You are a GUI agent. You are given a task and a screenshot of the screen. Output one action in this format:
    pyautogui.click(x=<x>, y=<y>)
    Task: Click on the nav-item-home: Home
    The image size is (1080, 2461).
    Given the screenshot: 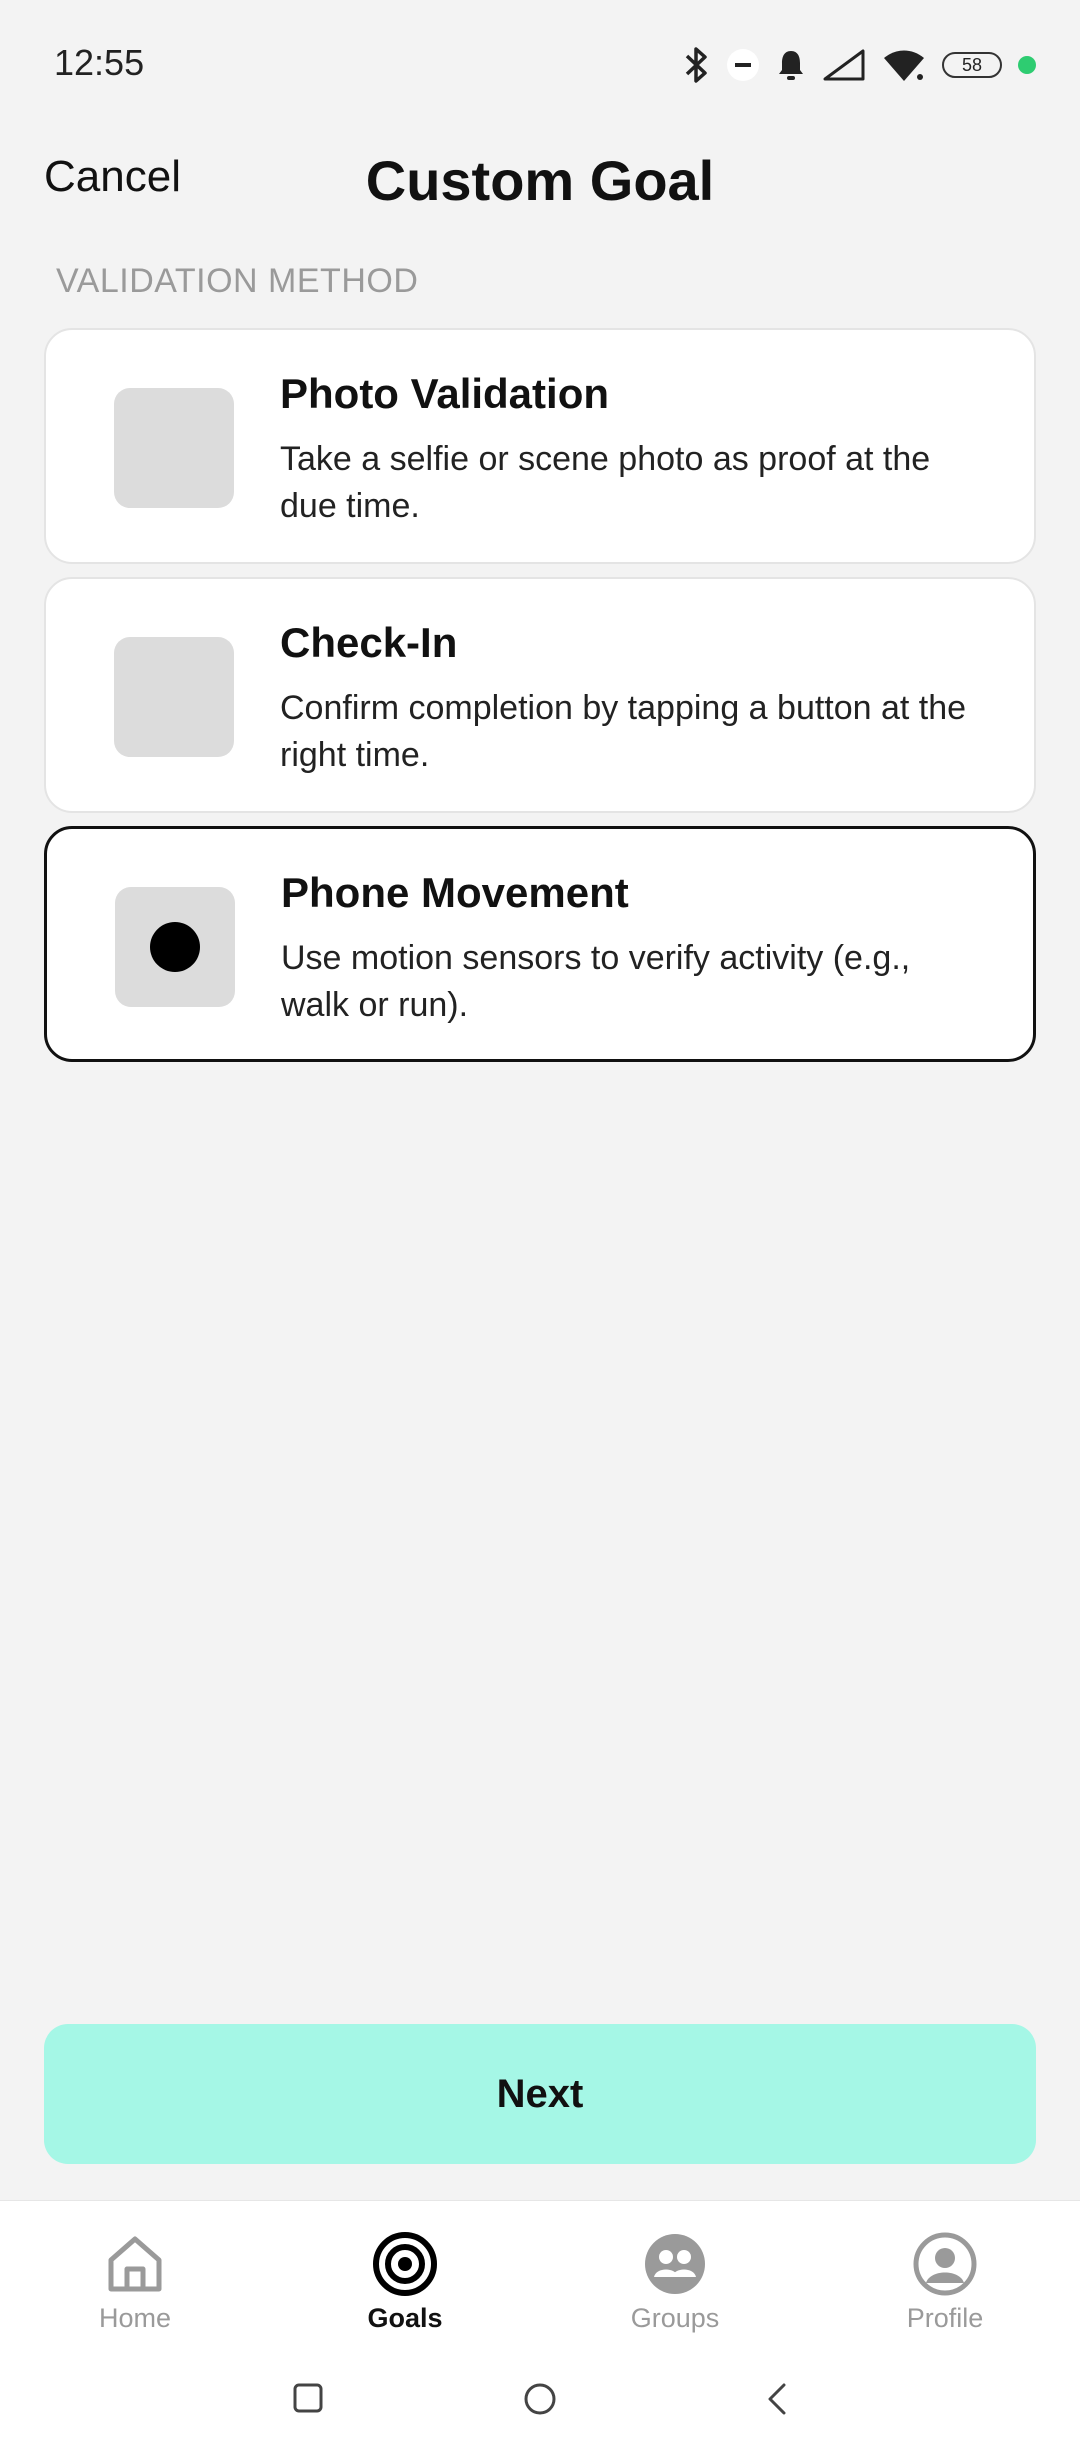 What is the action you would take?
    pyautogui.click(x=135, y=2282)
    